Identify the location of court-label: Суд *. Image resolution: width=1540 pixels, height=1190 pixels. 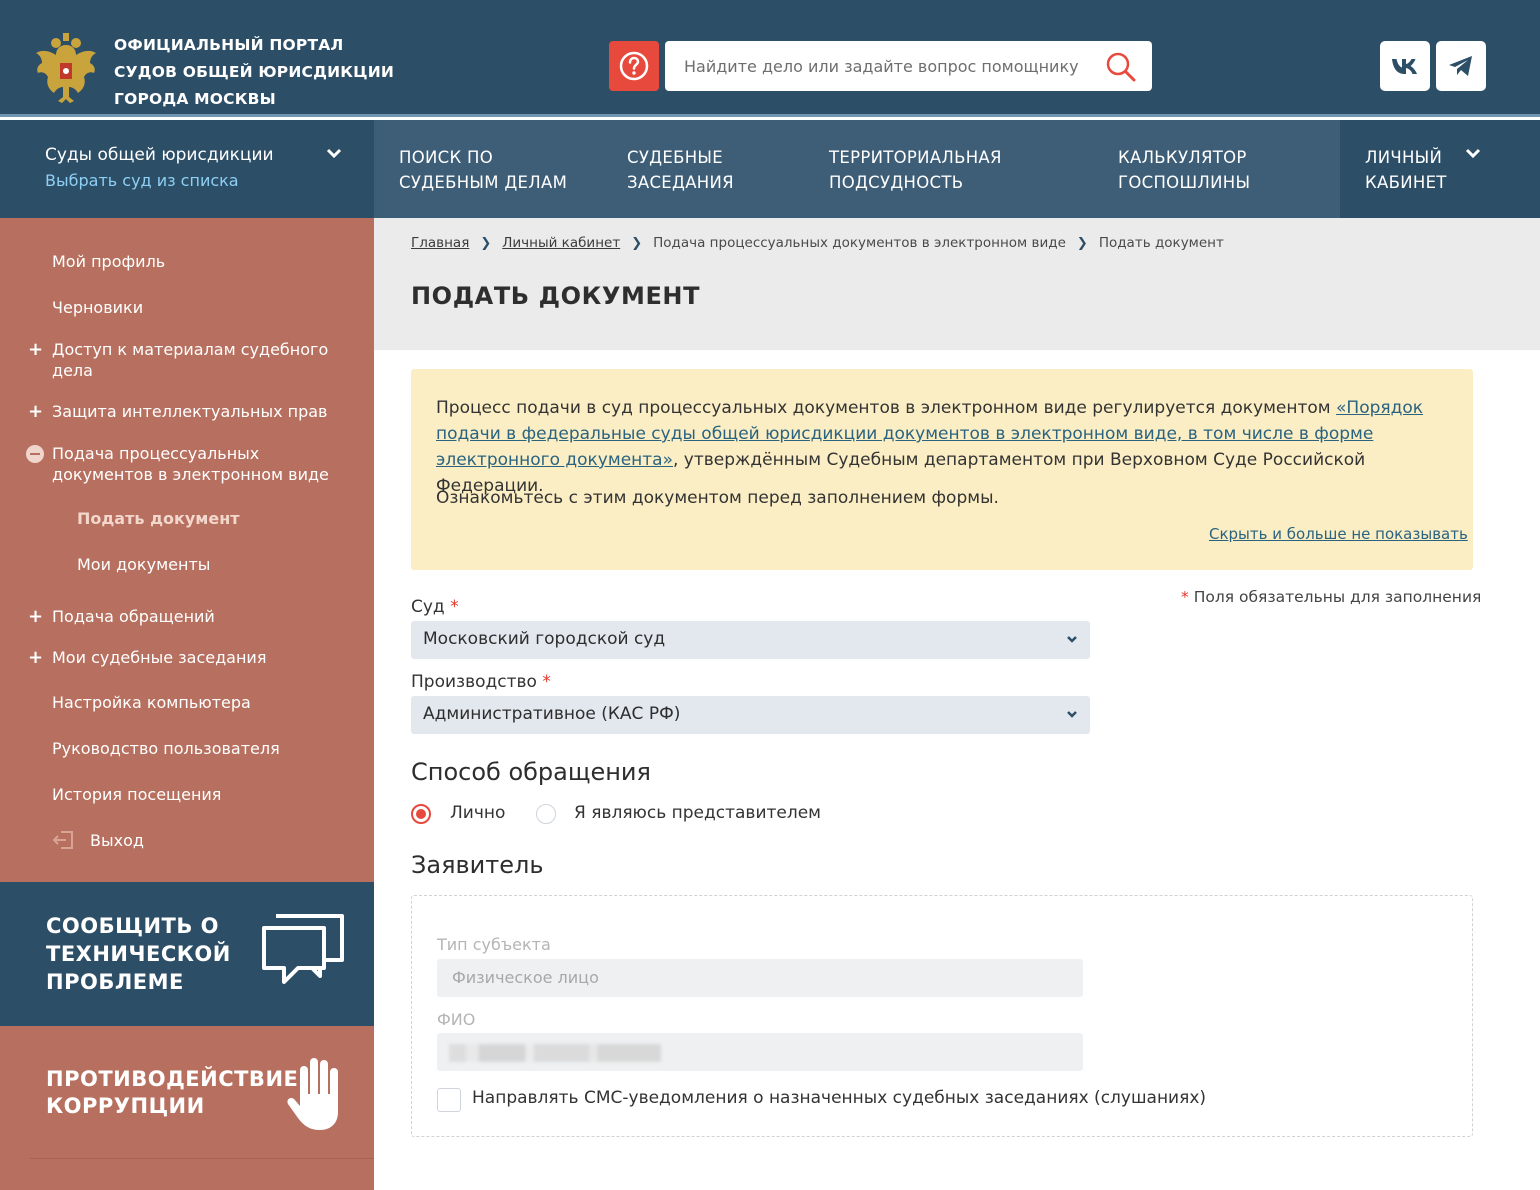
(435, 607).